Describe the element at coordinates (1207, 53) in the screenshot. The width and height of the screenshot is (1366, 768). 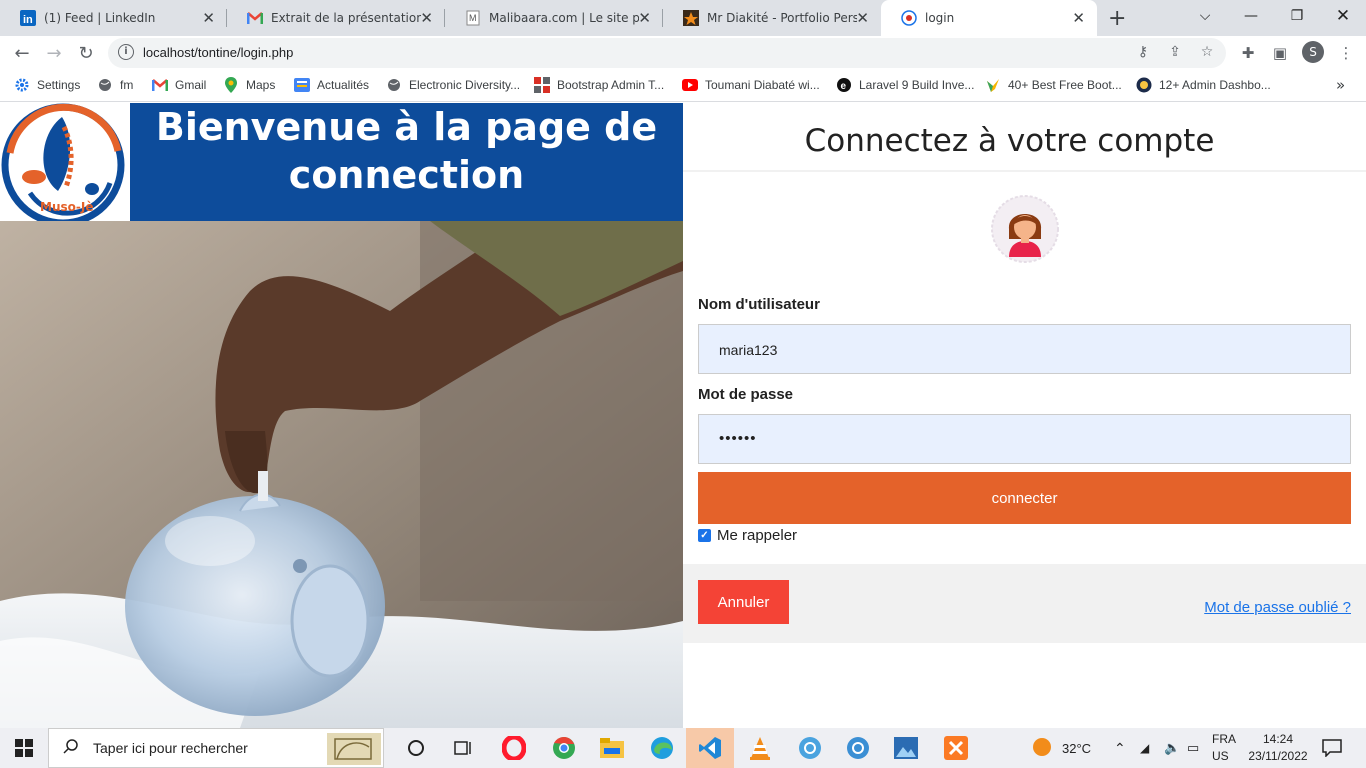
I see `bookmark-star-icon: ☆` at that location.